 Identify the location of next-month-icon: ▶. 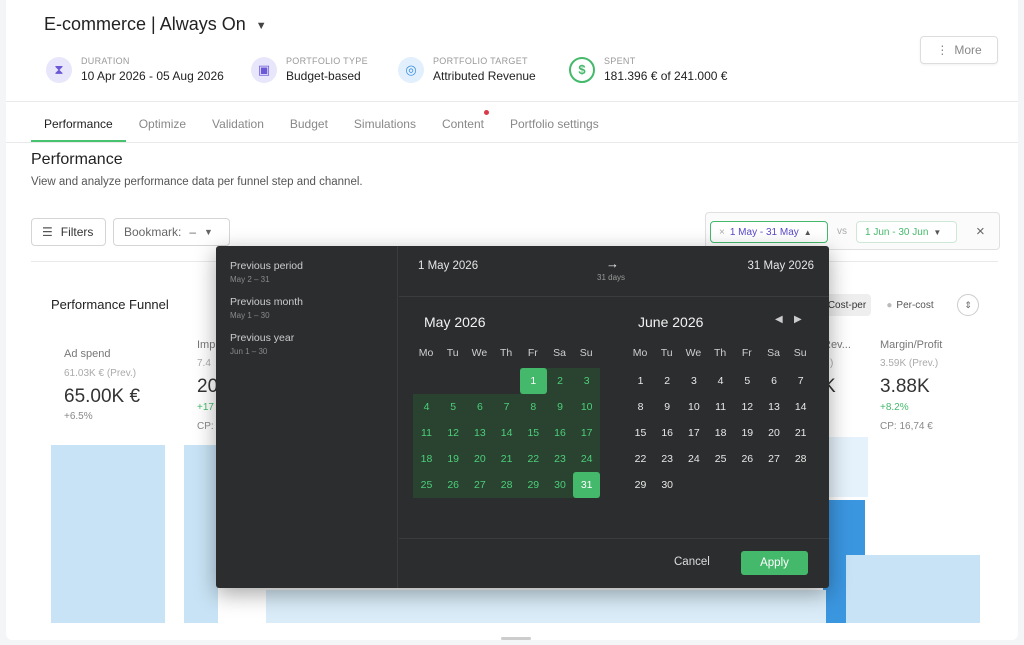
(798, 319).